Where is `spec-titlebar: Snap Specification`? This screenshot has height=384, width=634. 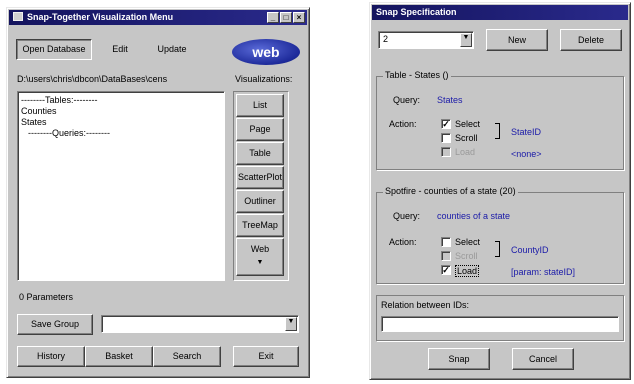 spec-titlebar: Snap Specification is located at coordinates (500, 12).